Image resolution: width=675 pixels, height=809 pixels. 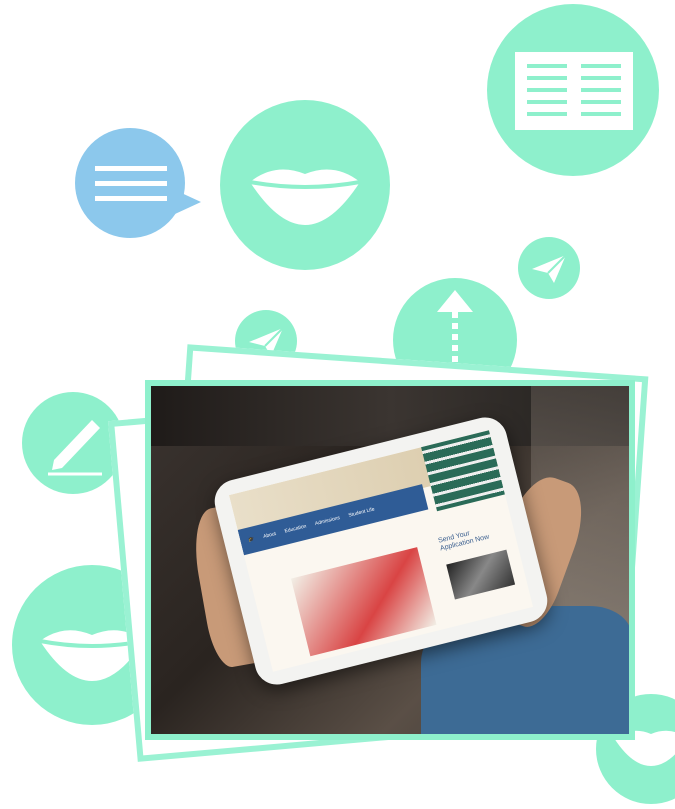 What do you see at coordinates (327, 521) in the screenshot?
I see `nav-item: Admissions` at bounding box center [327, 521].